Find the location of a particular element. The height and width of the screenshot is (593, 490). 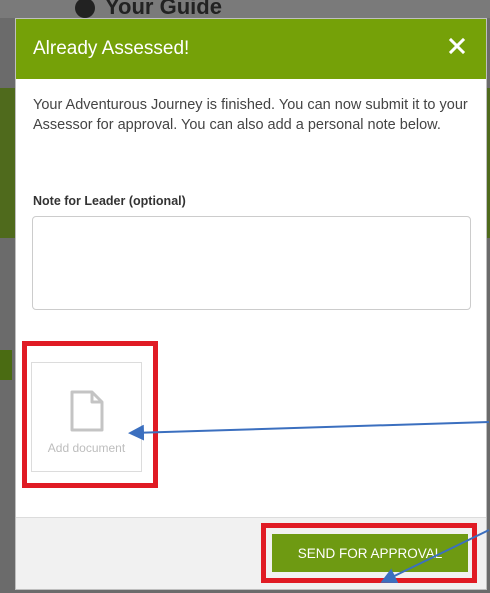

arrow-to-add-document is located at coordinates (309, 431).